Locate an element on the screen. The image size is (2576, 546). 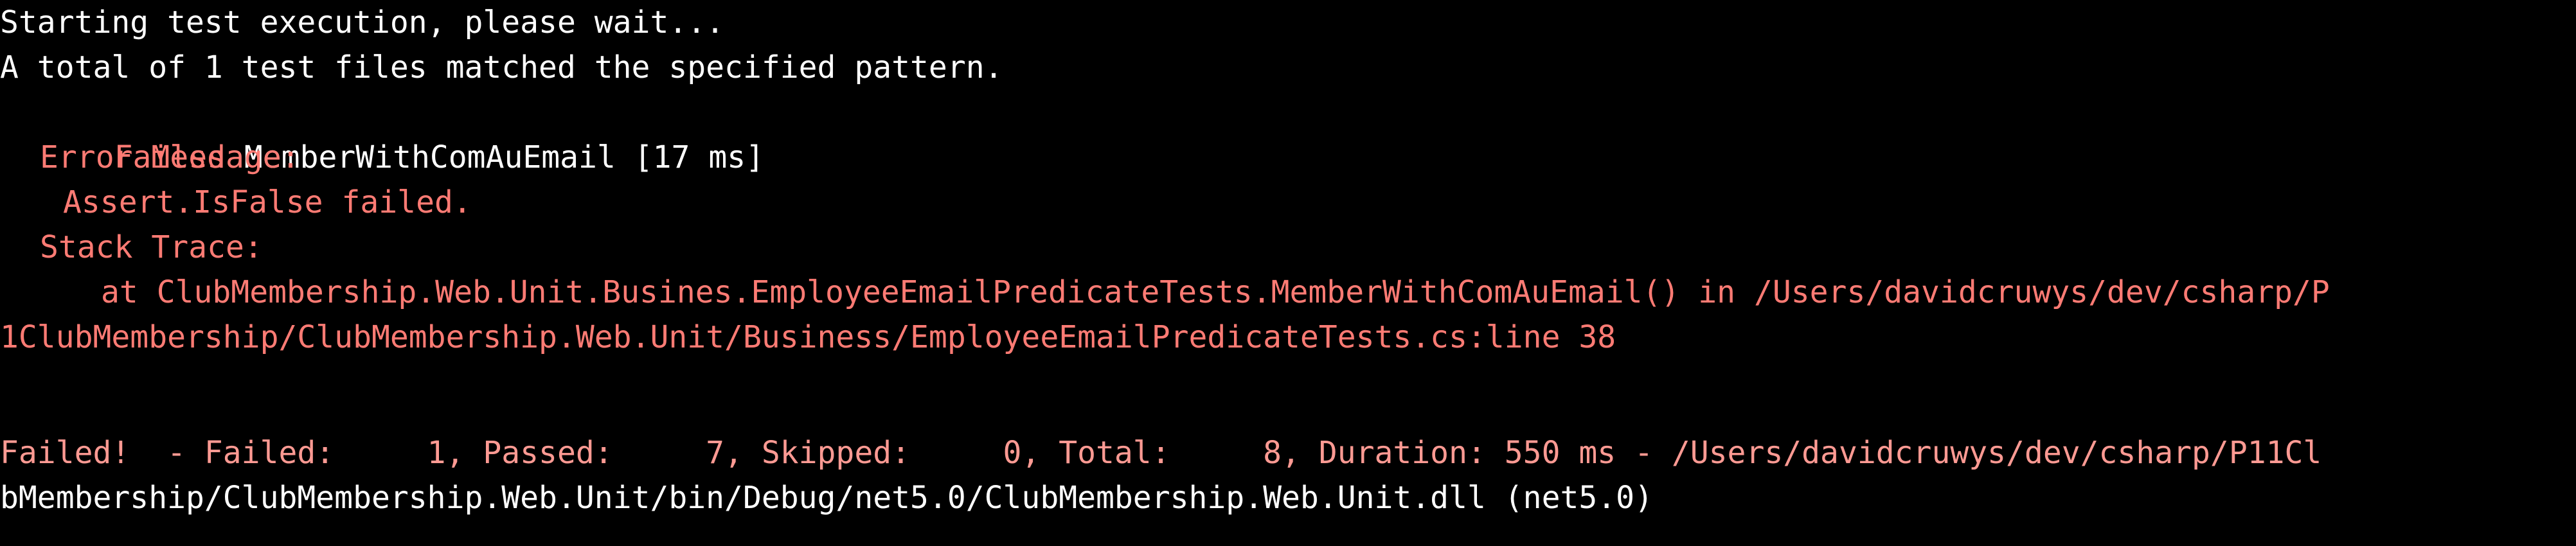
error-message-heading: Error Message: is located at coordinates (170, 157).